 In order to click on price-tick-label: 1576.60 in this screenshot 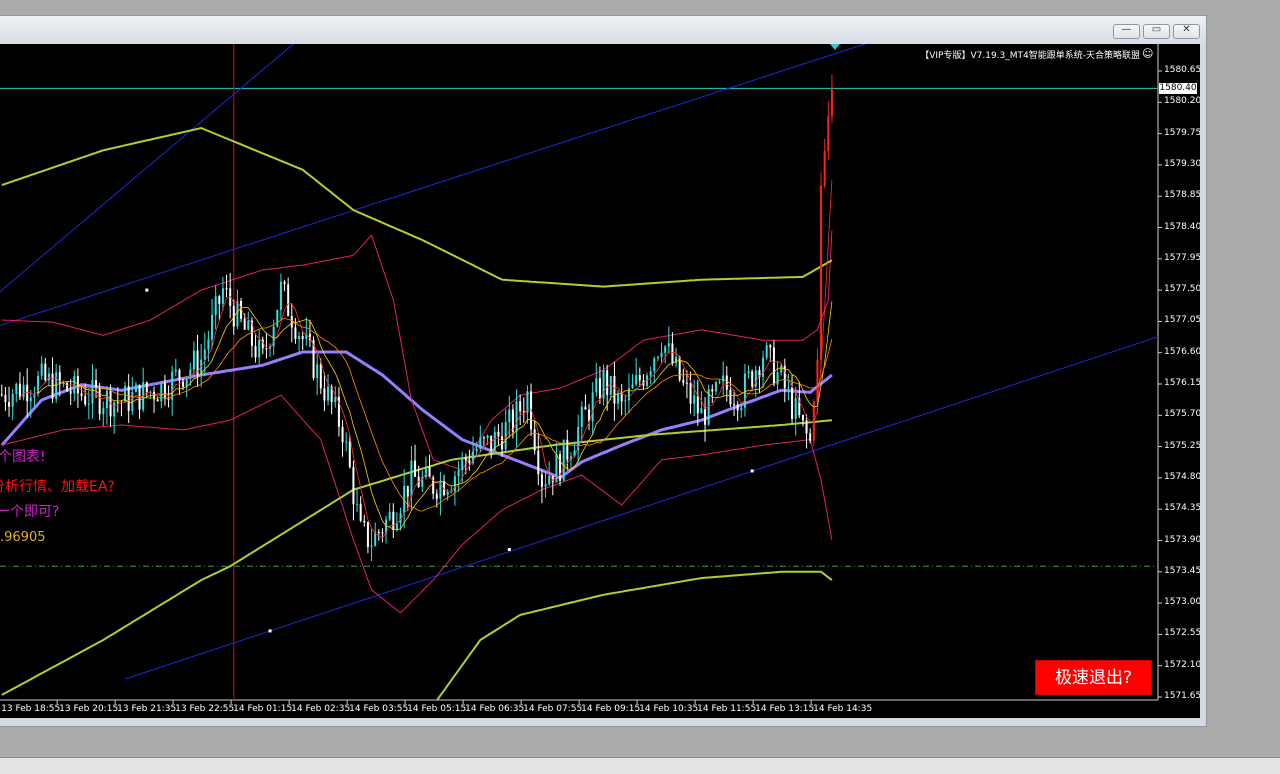, I will do `click(1182, 351)`.